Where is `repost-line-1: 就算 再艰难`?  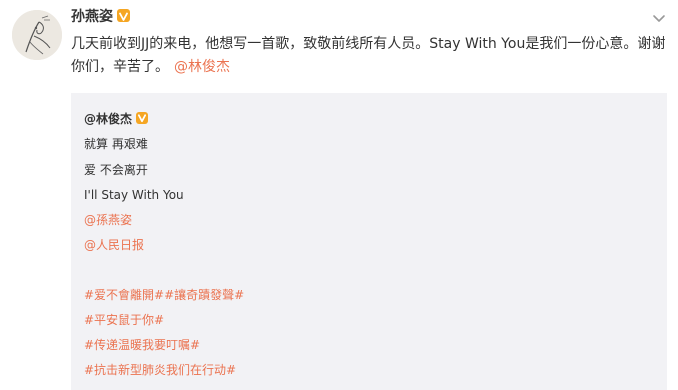 repost-line-1: 就算 再艰难 is located at coordinates (116, 144).